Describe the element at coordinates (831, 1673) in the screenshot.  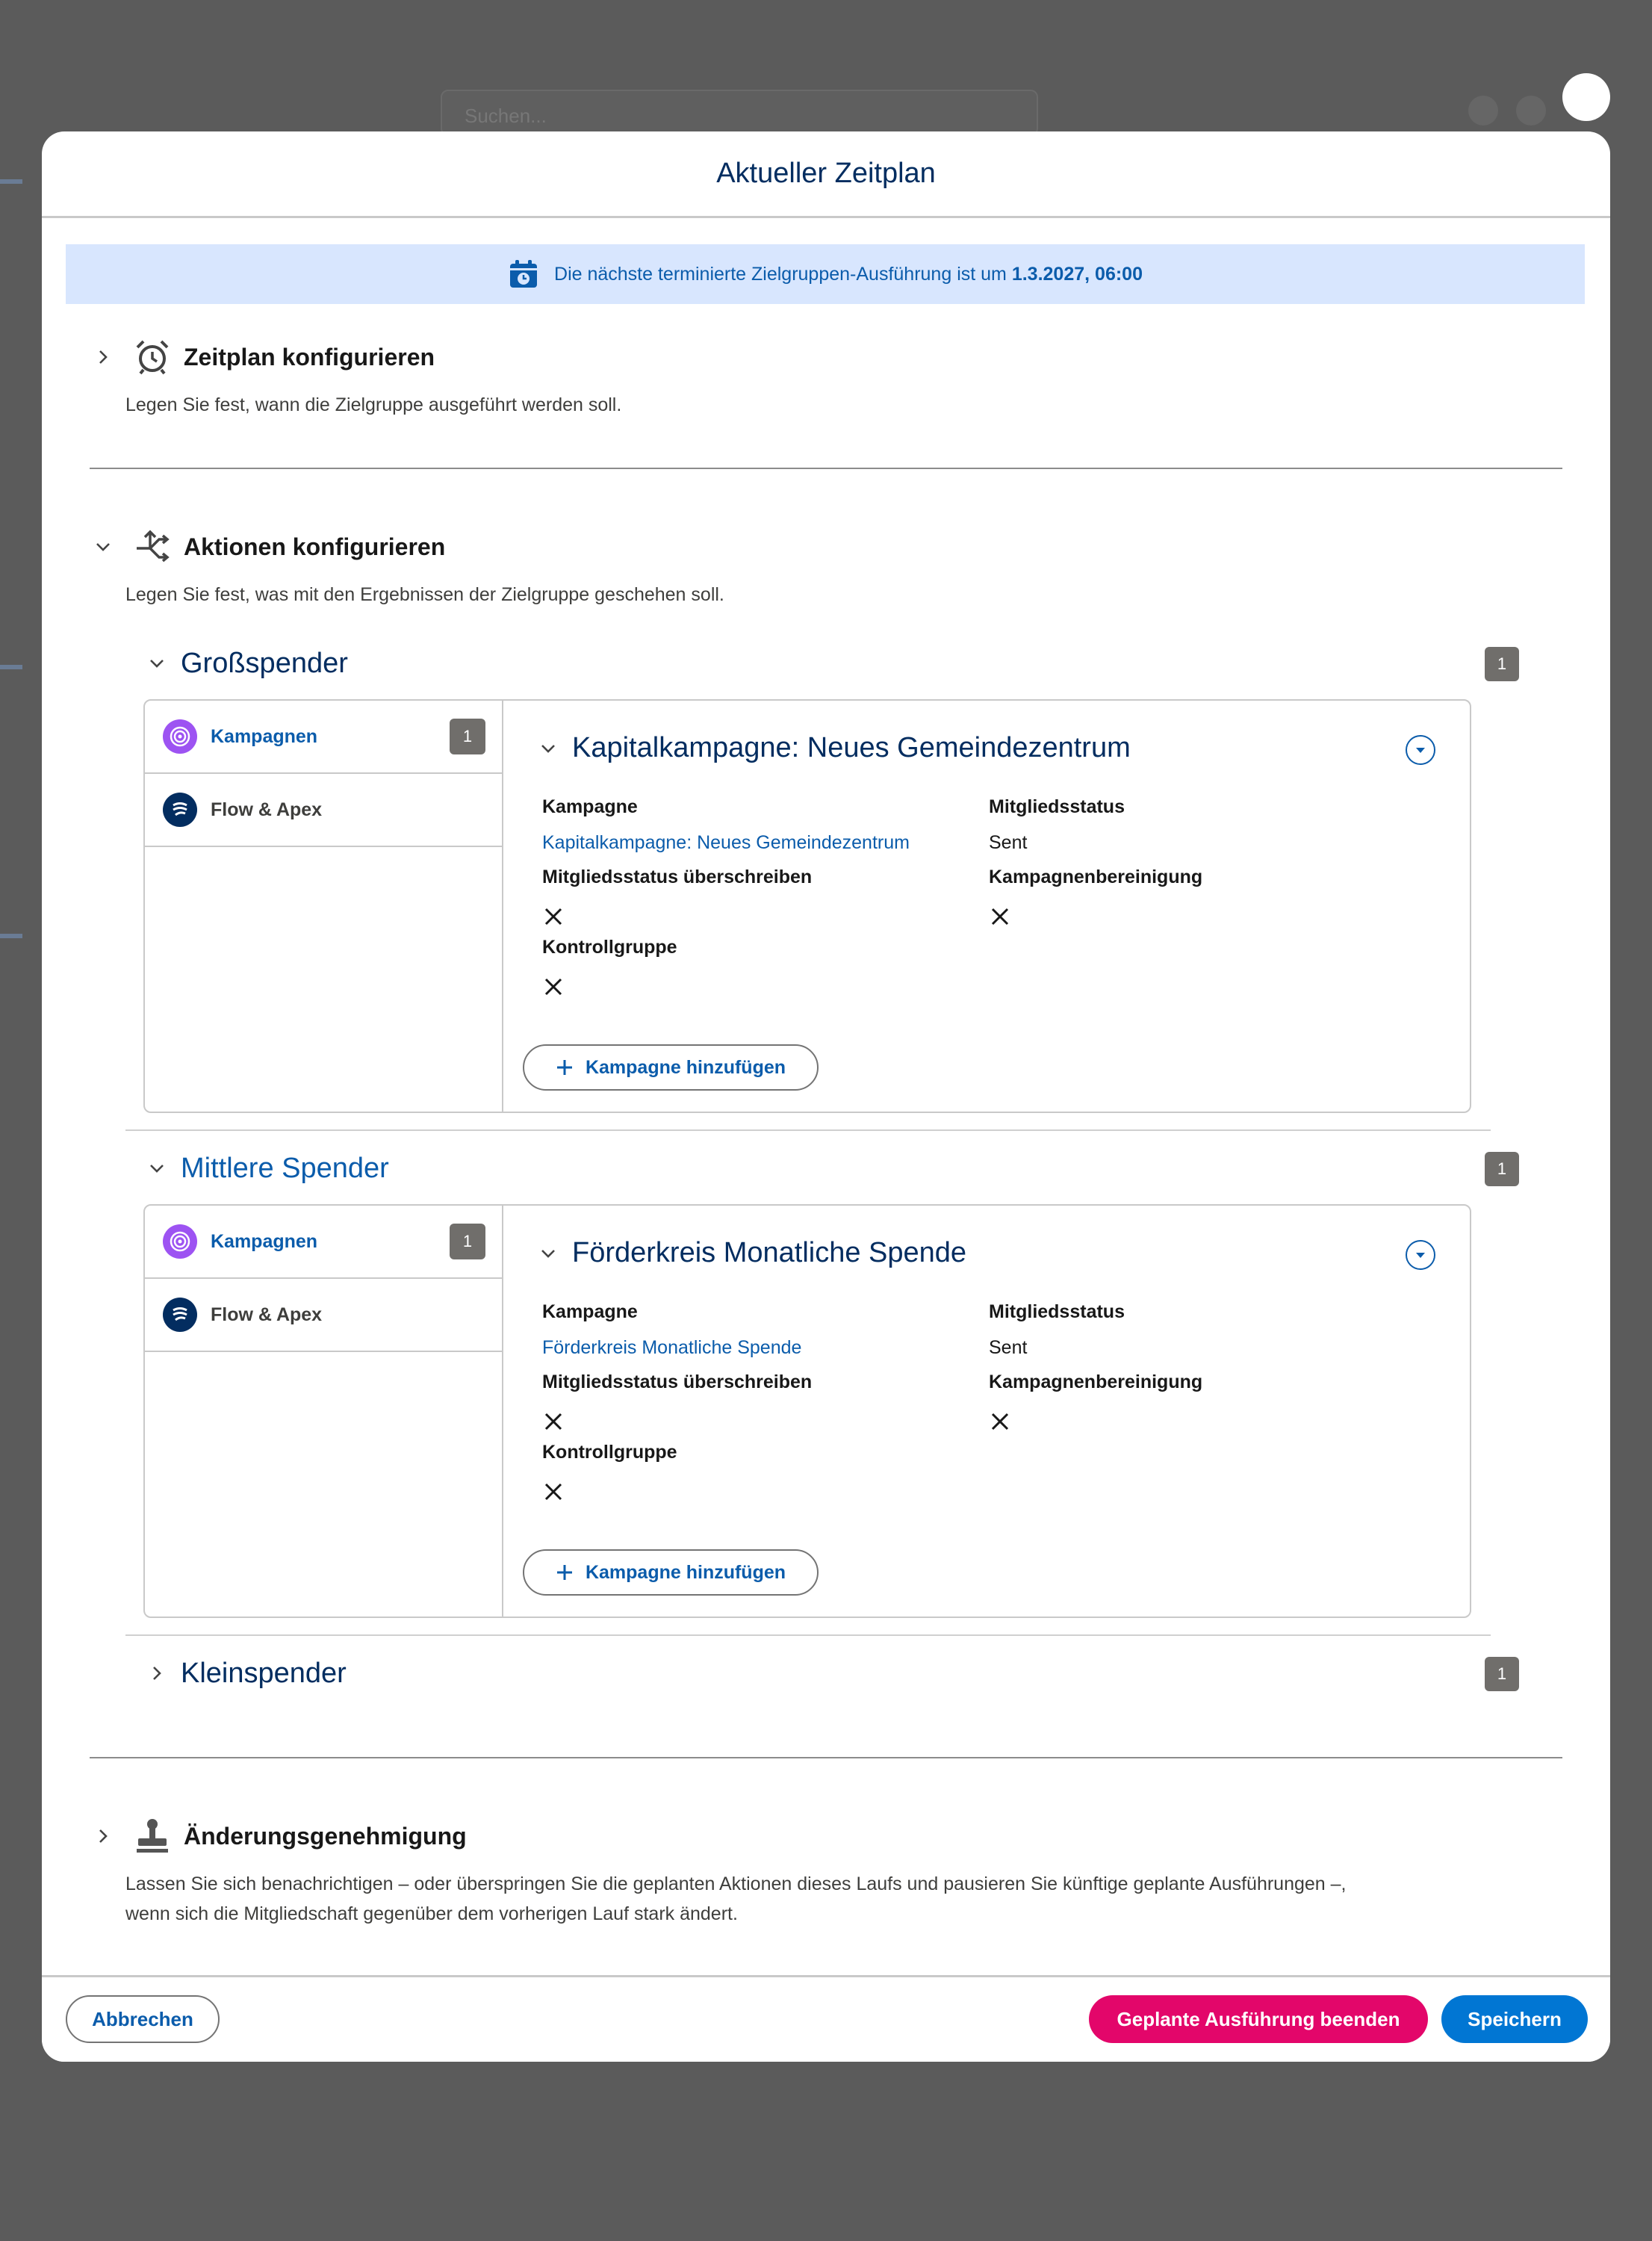
I see `group-header-kleinspender: Kleinspender 1` at that location.